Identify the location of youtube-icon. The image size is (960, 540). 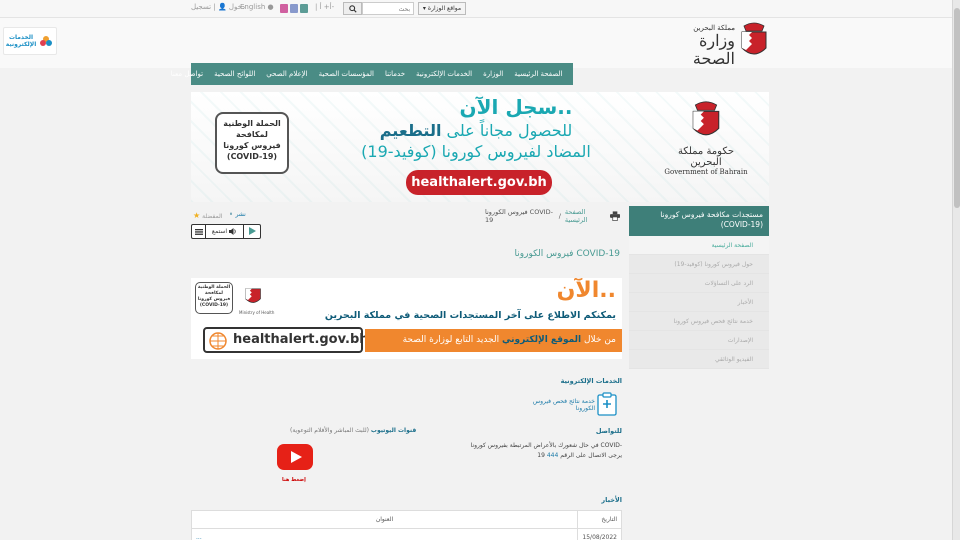
(295, 457).